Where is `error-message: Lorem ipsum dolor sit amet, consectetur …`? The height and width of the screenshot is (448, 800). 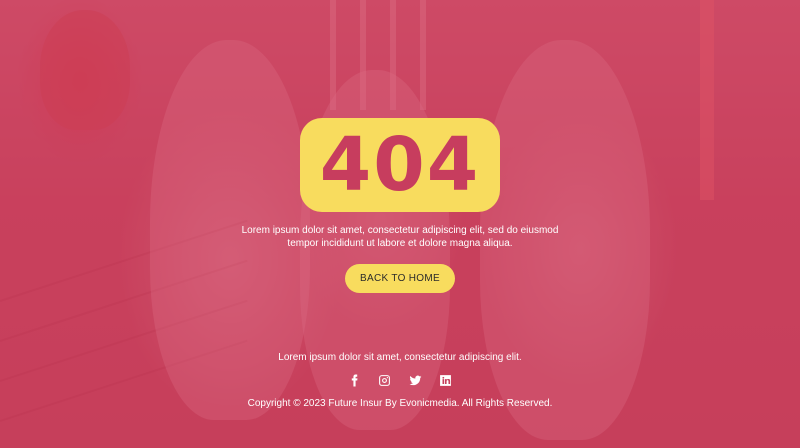 error-message: Lorem ipsum dolor sit amet, consectetur … is located at coordinates (400, 237).